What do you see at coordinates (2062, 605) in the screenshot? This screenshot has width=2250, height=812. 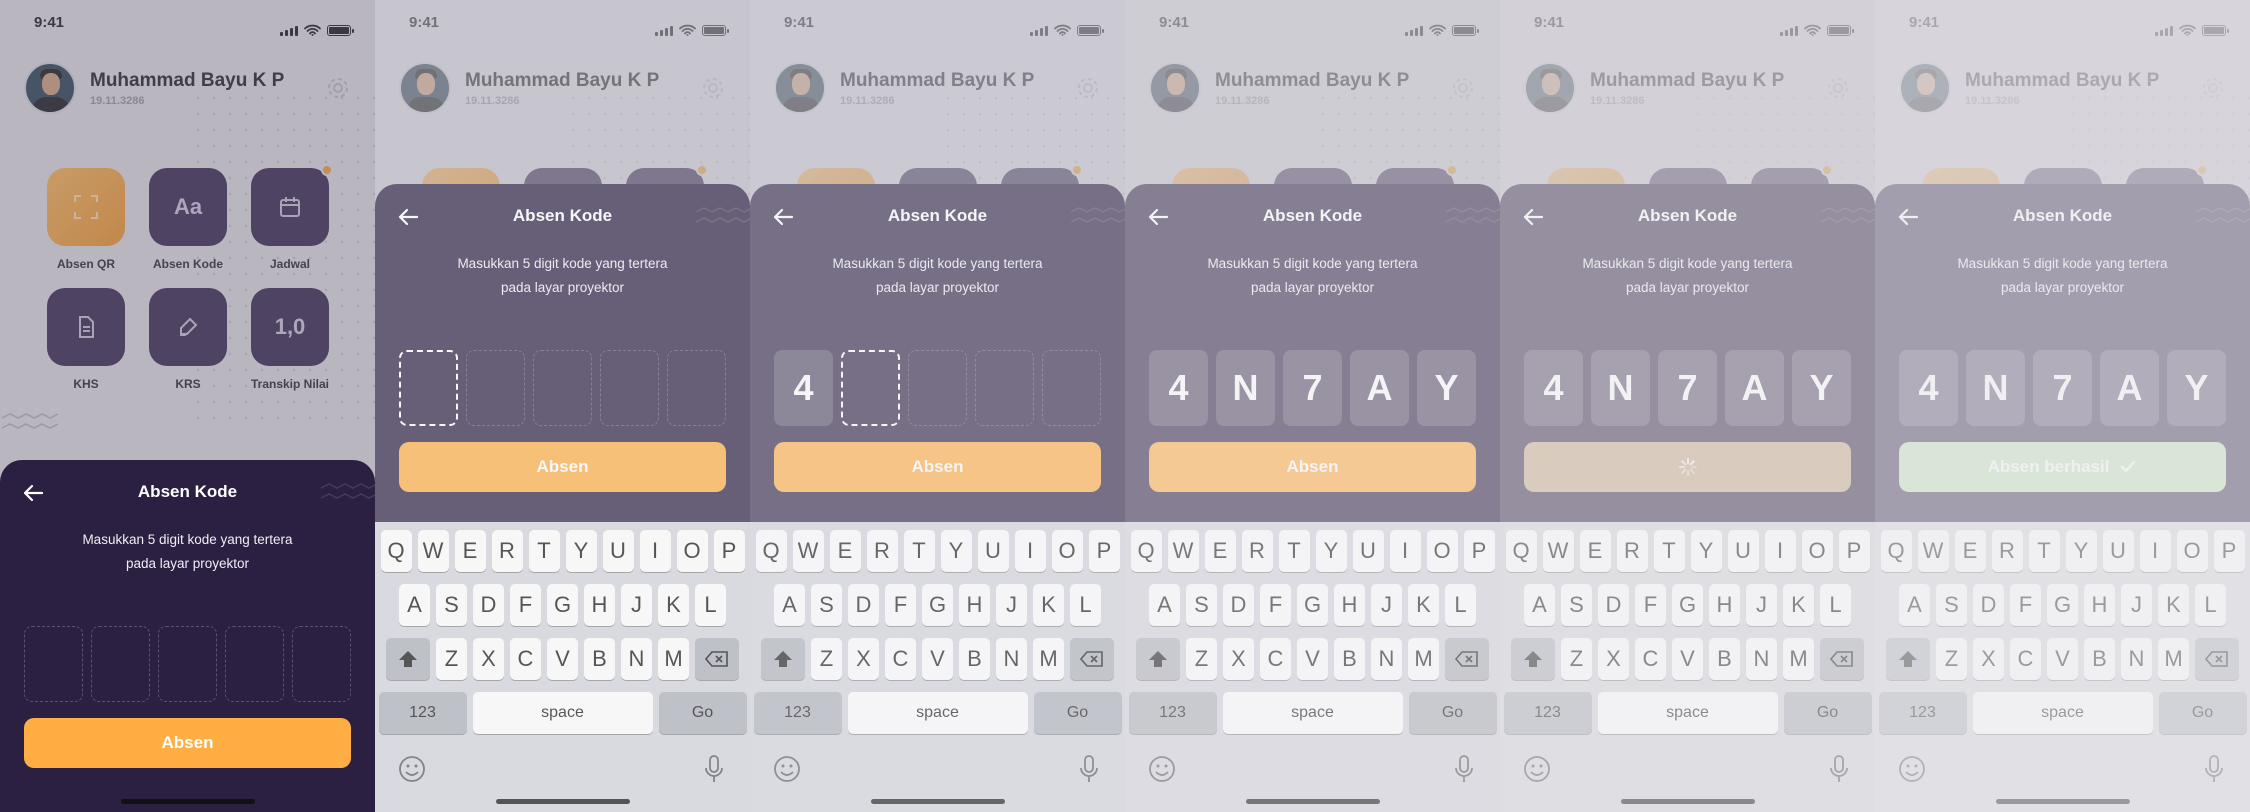 I see `key-g: G` at bounding box center [2062, 605].